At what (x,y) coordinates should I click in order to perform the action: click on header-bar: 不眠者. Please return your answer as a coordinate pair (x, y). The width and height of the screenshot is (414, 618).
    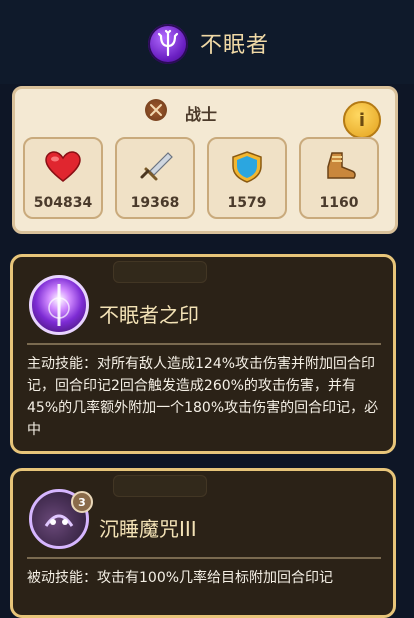
    Looking at the image, I should click on (207, 42).